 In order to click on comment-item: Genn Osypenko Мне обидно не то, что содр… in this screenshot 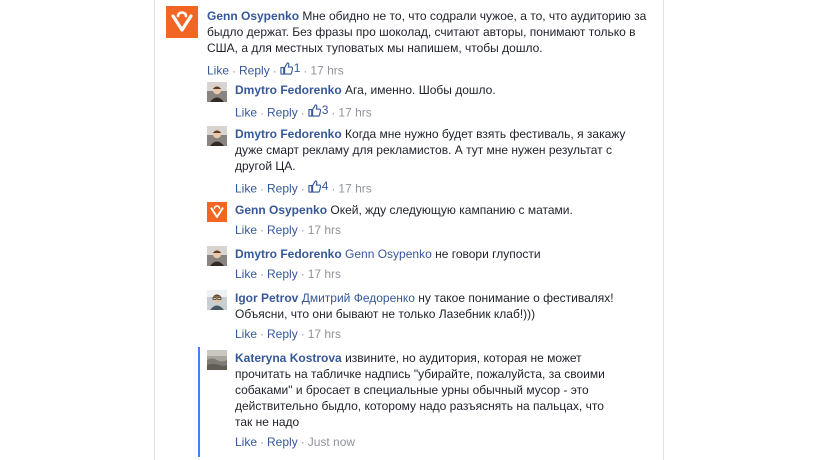, I will do `click(406, 42)`.